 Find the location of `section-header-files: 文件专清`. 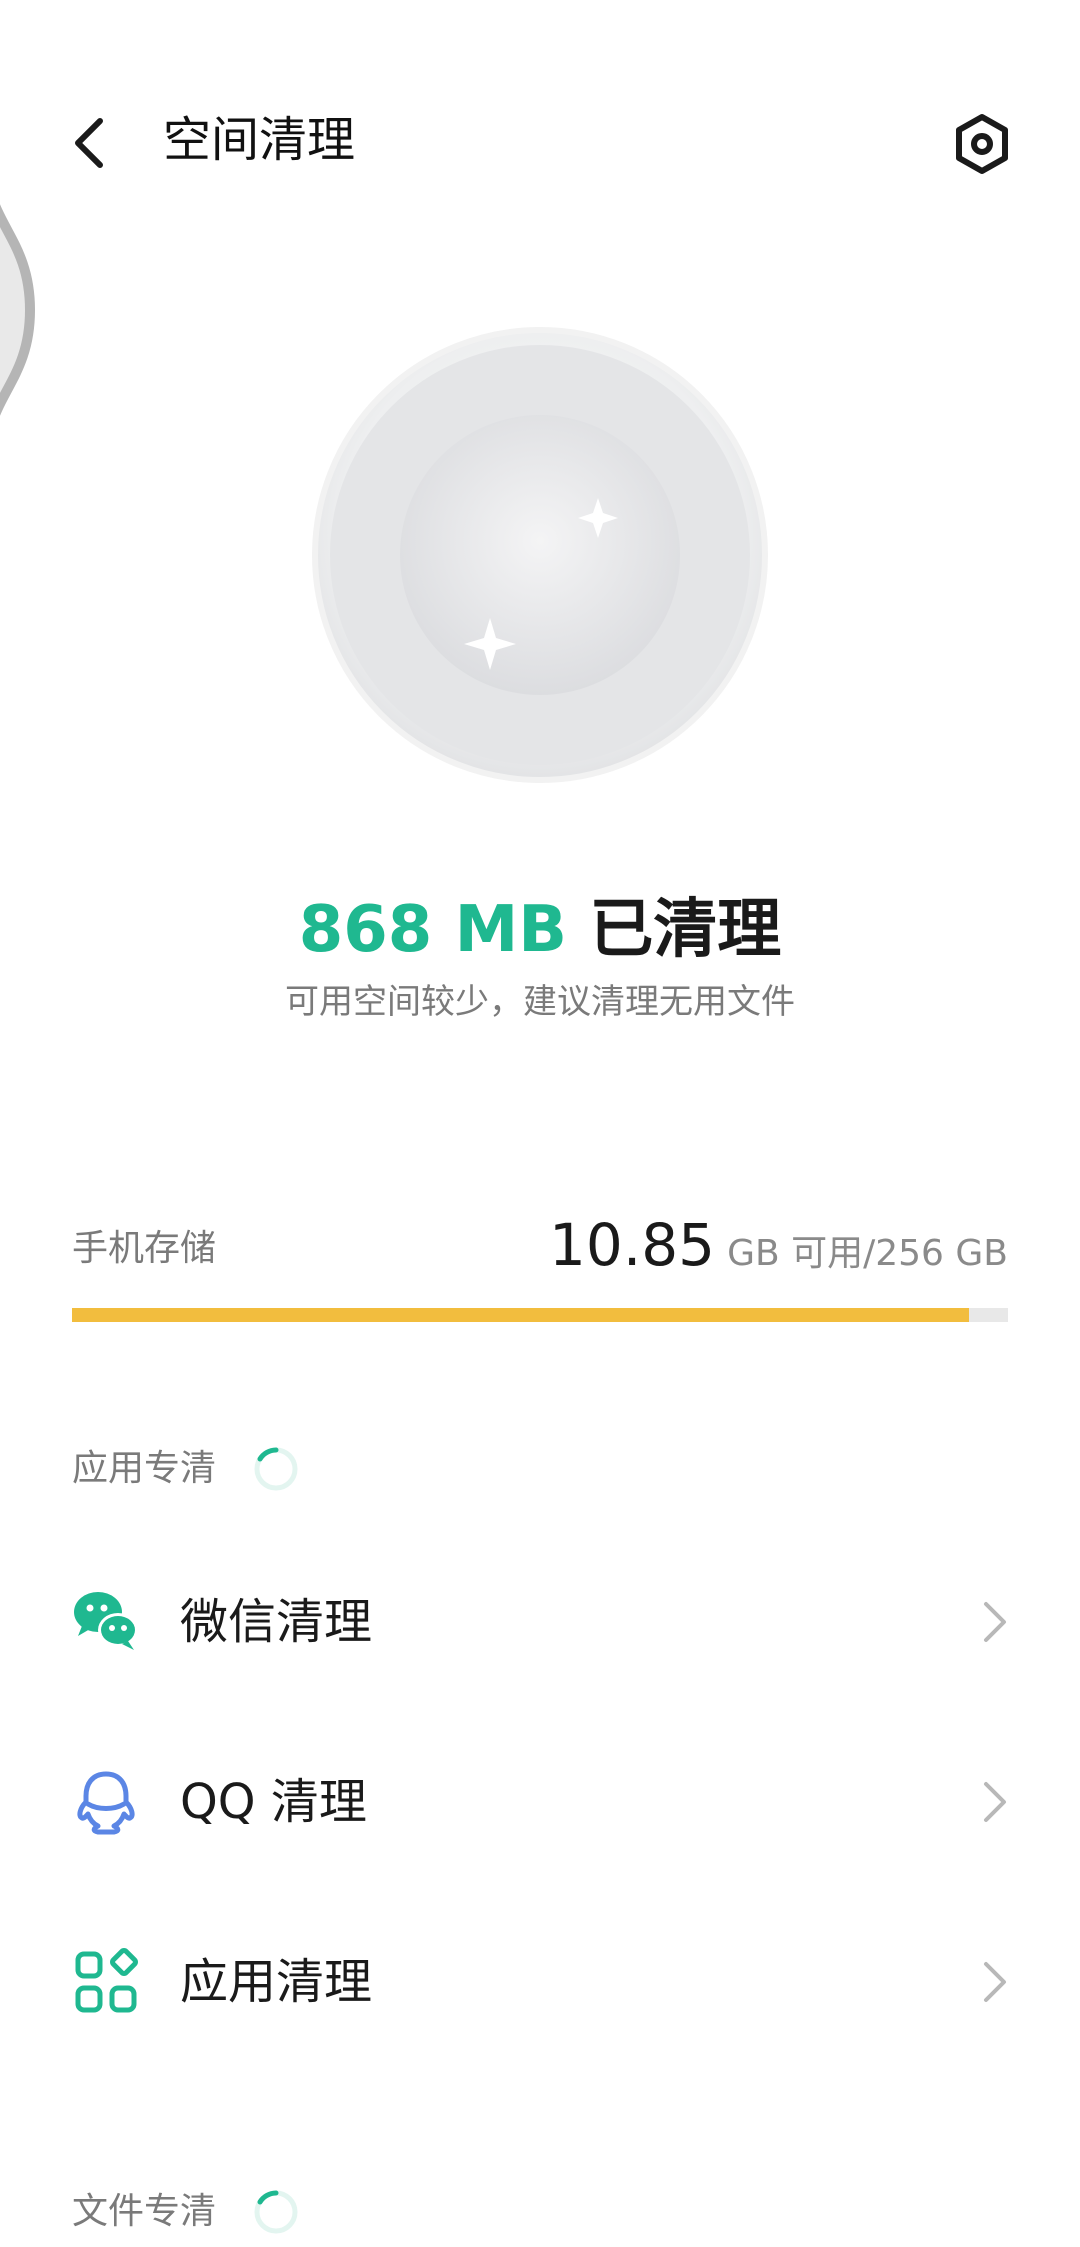

section-header-files: 文件专清 is located at coordinates (186, 2212).